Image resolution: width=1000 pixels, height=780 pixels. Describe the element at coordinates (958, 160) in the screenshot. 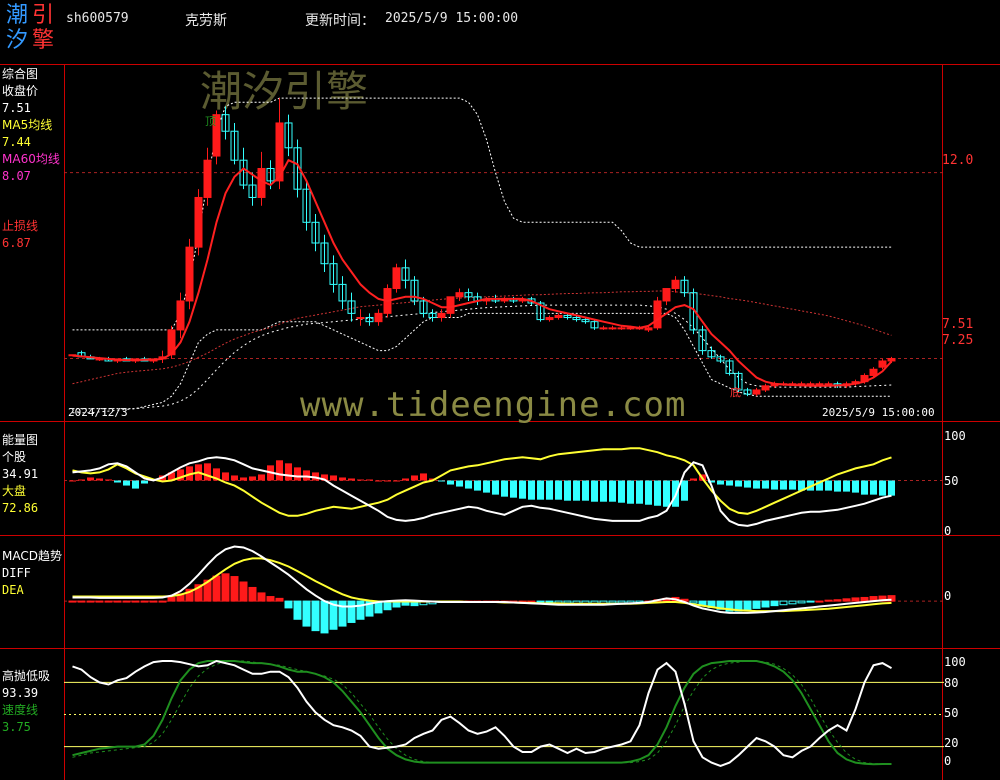

I see `main-tick-12: 12.0` at that location.